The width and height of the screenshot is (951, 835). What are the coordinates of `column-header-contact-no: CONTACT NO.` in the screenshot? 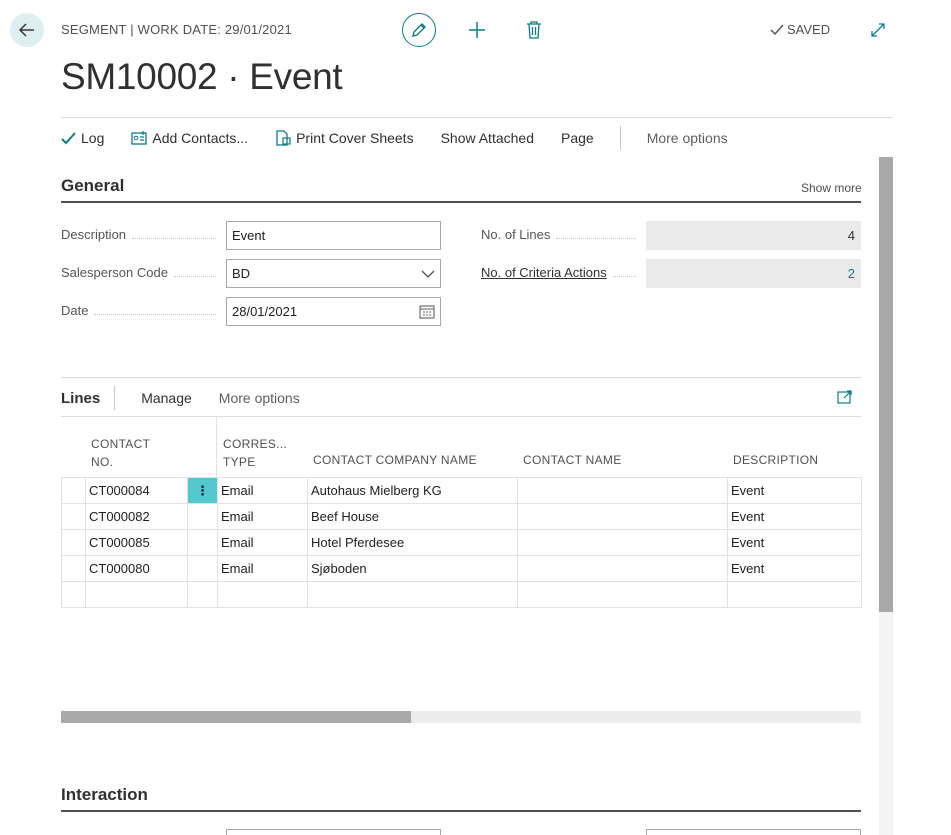 It's located at (120, 453).